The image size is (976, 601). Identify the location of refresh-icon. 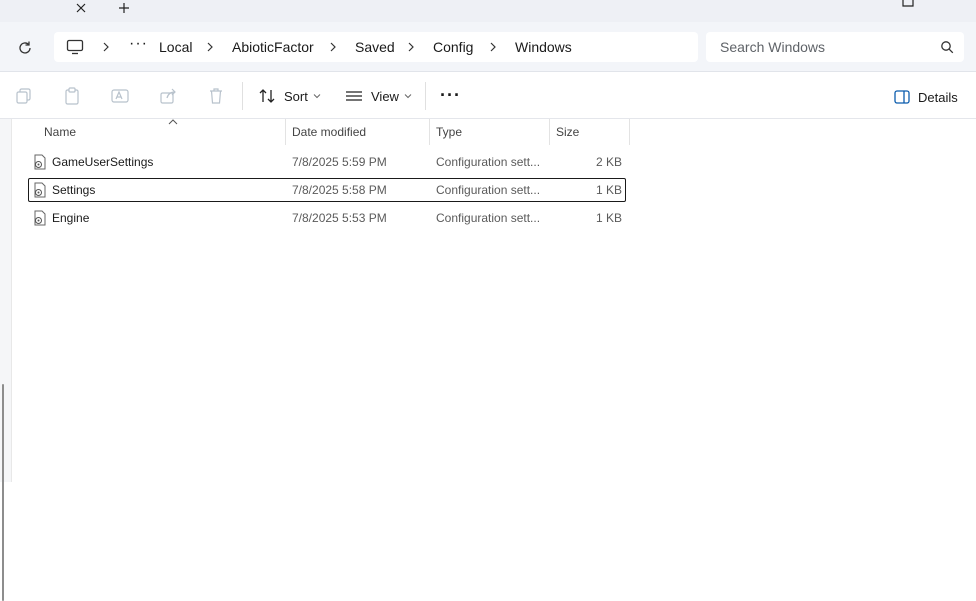
(25, 47).